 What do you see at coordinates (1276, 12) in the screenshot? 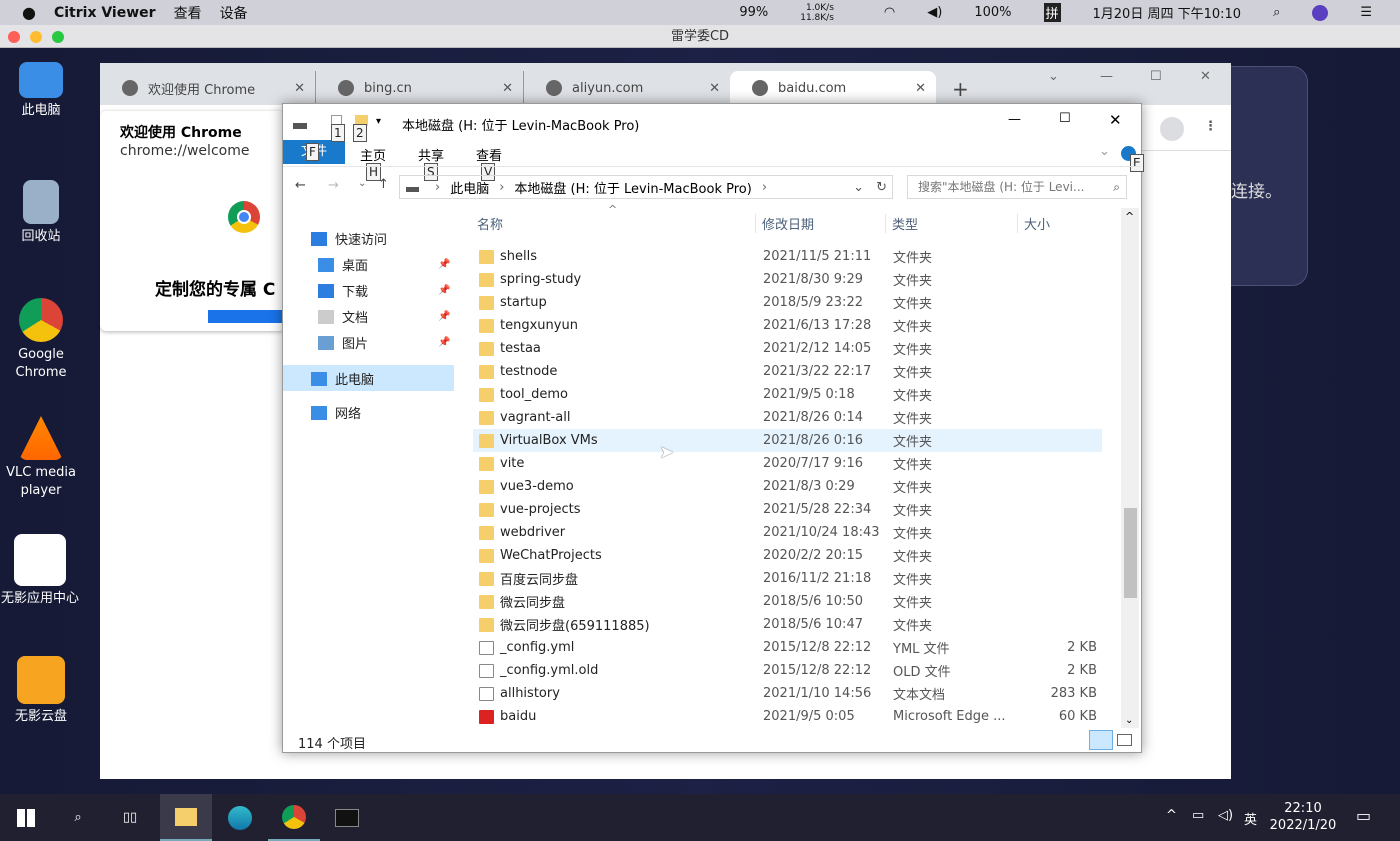
I see `search-icon: ⌕` at bounding box center [1276, 12].